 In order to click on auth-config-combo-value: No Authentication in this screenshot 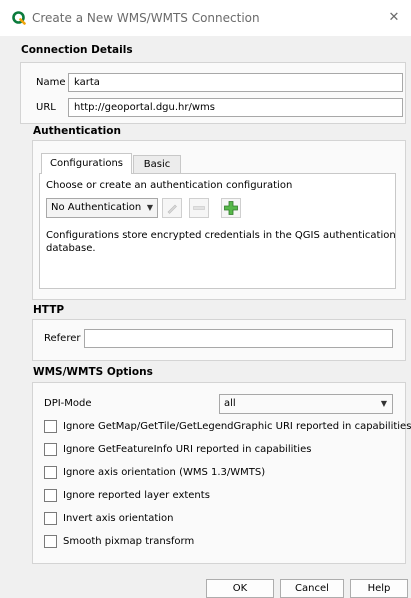, I will do `click(96, 207)`.